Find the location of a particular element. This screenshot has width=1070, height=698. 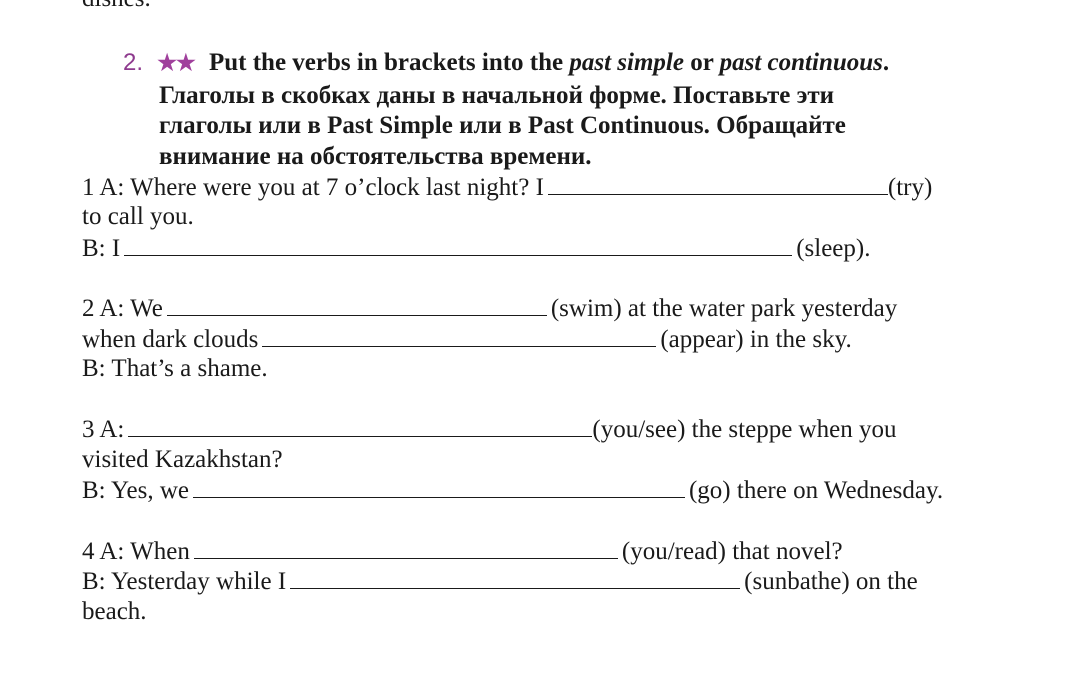

item-3-blank-go is located at coordinates (438, 486).